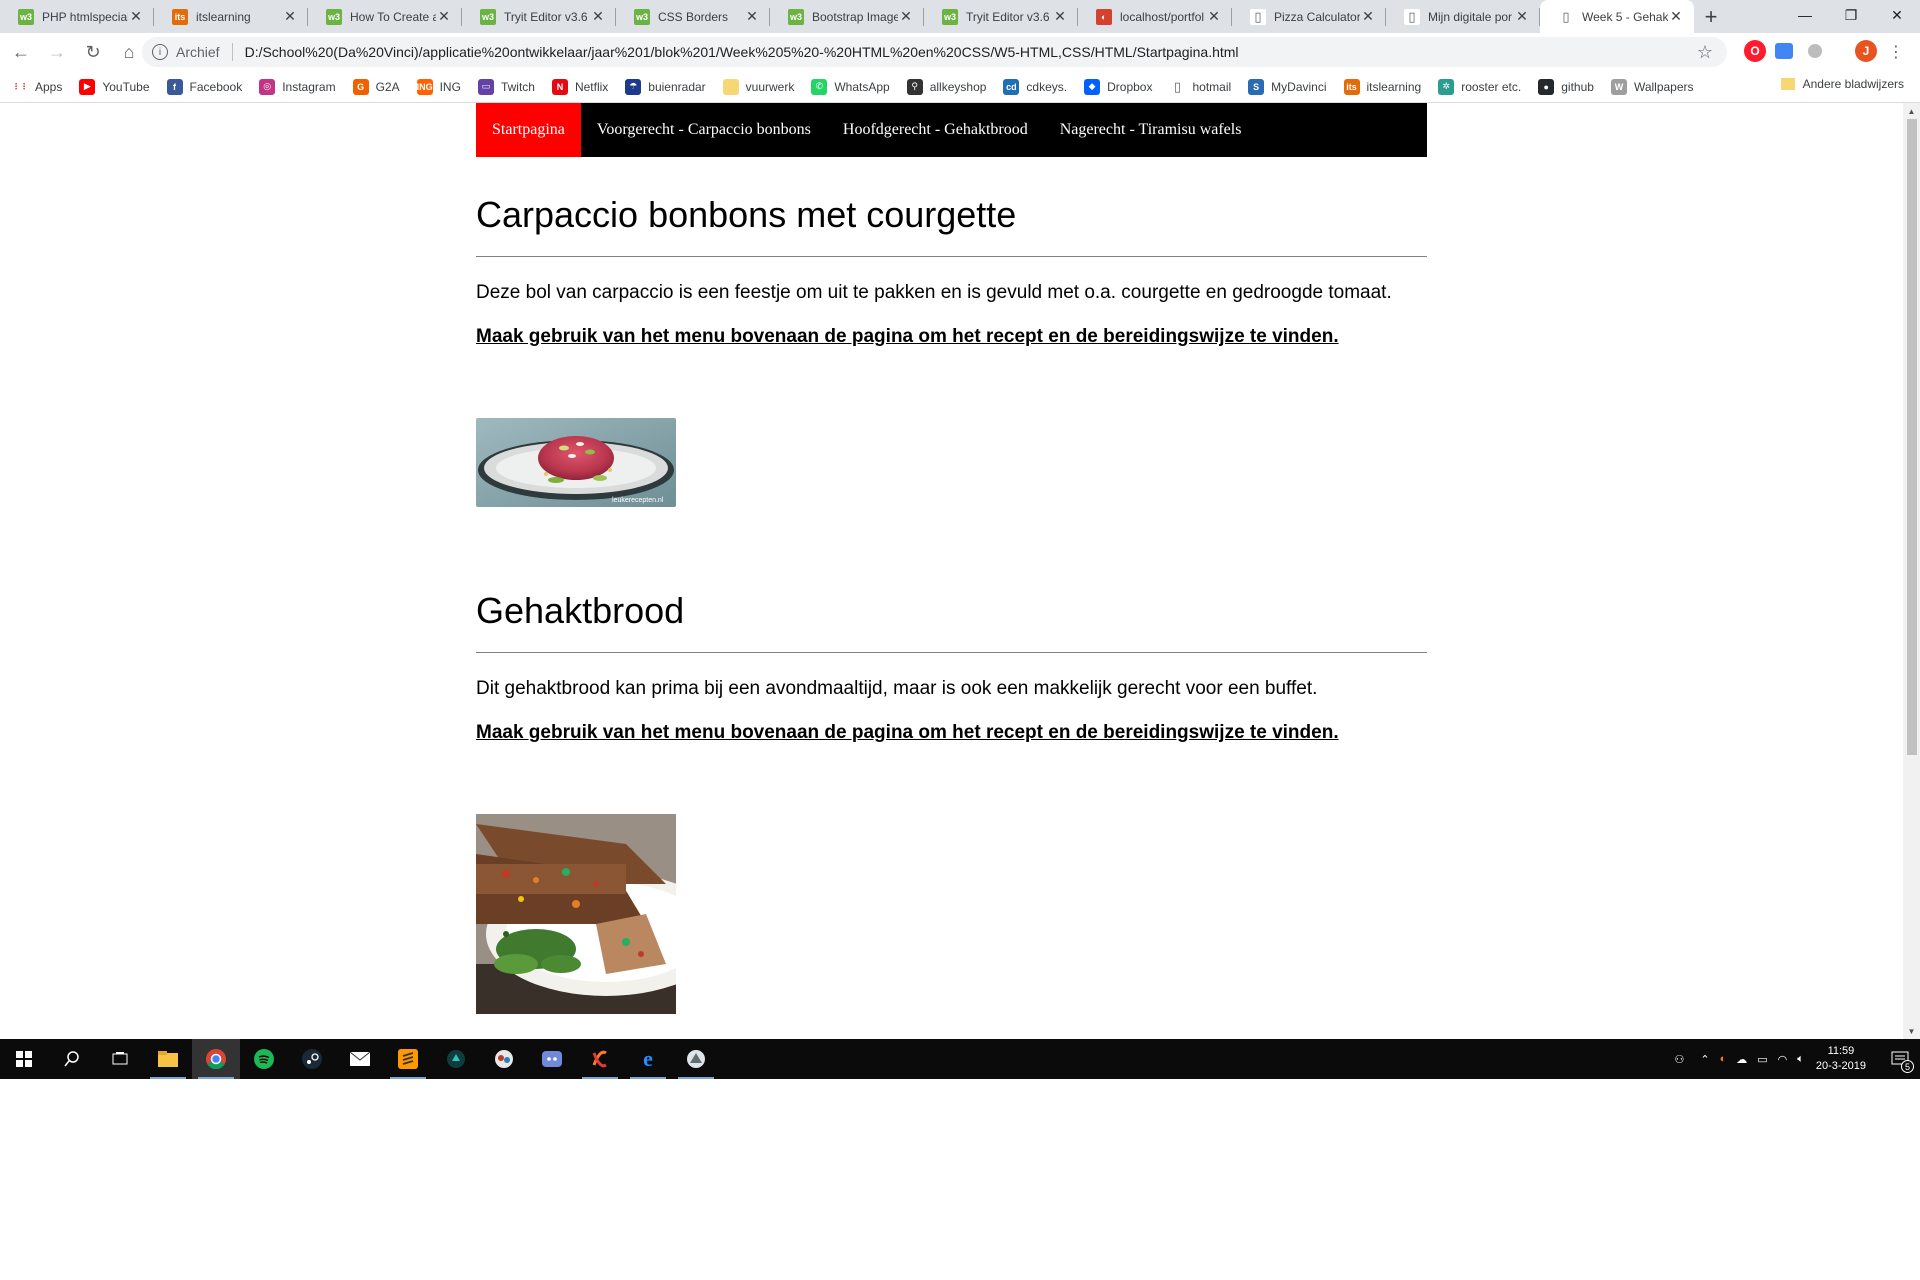 The image size is (1920, 1280). Describe the element at coordinates (1900, 1059) in the screenshot. I see `action-center-icon: 5` at that location.